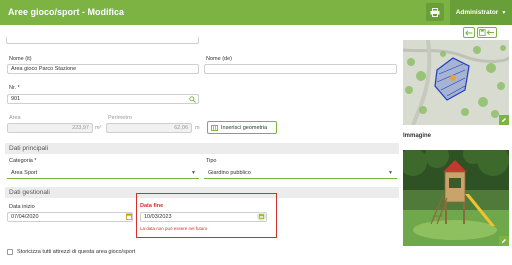 The width and height of the screenshot is (512, 265). I want to click on tipo-label: Tipo, so click(211, 161).